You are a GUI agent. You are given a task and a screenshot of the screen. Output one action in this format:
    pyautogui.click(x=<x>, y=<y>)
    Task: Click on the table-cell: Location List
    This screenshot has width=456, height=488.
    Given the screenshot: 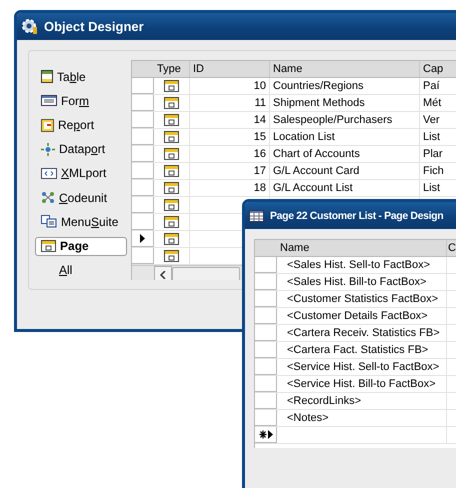 What is the action you would take?
    pyautogui.click(x=345, y=137)
    